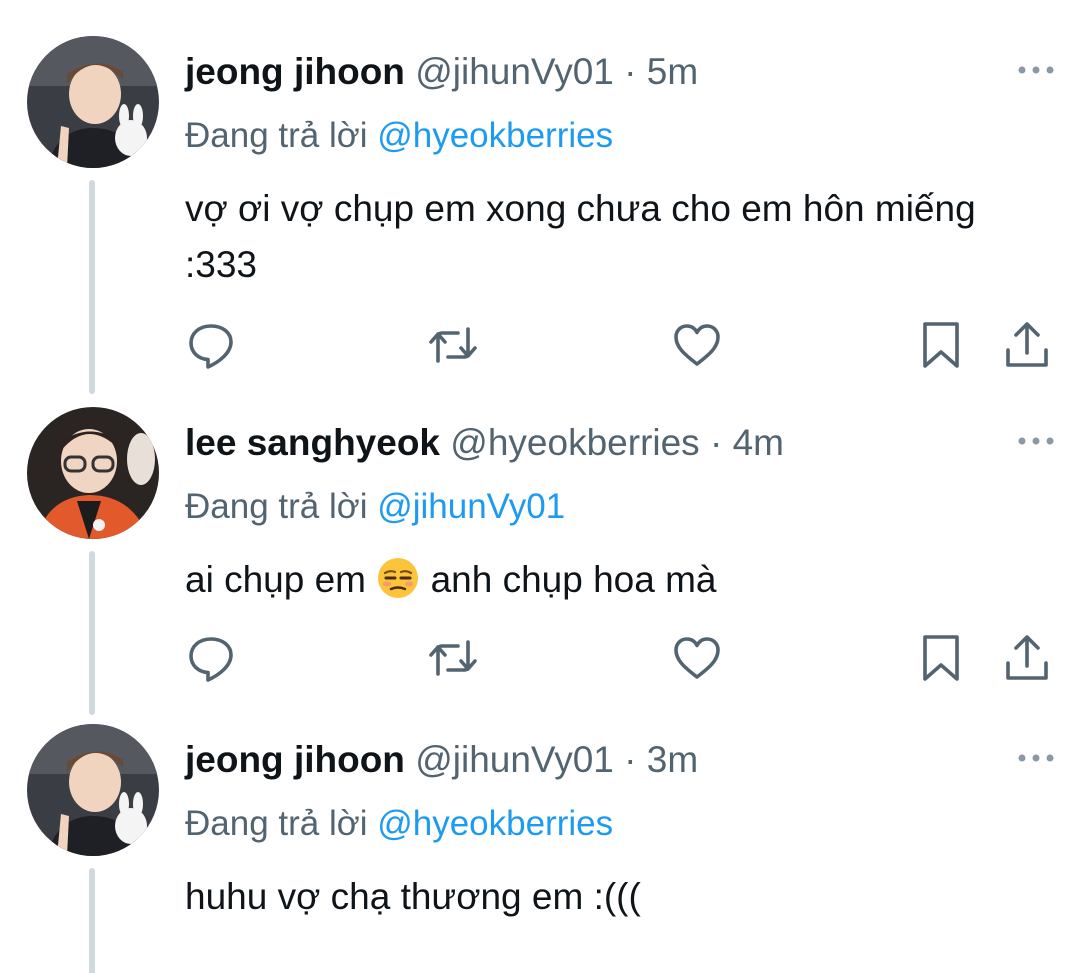 This screenshot has width=1080, height=973. What do you see at coordinates (573, 579) in the screenshot?
I see `tweet-text-part-2: anh chụp hoa mà` at bounding box center [573, 579].